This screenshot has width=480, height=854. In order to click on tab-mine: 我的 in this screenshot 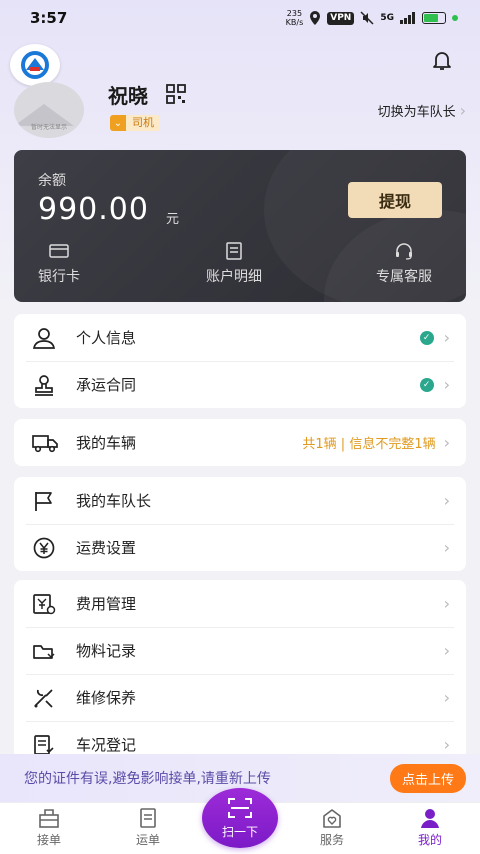, I will do `click(430, 827)`.